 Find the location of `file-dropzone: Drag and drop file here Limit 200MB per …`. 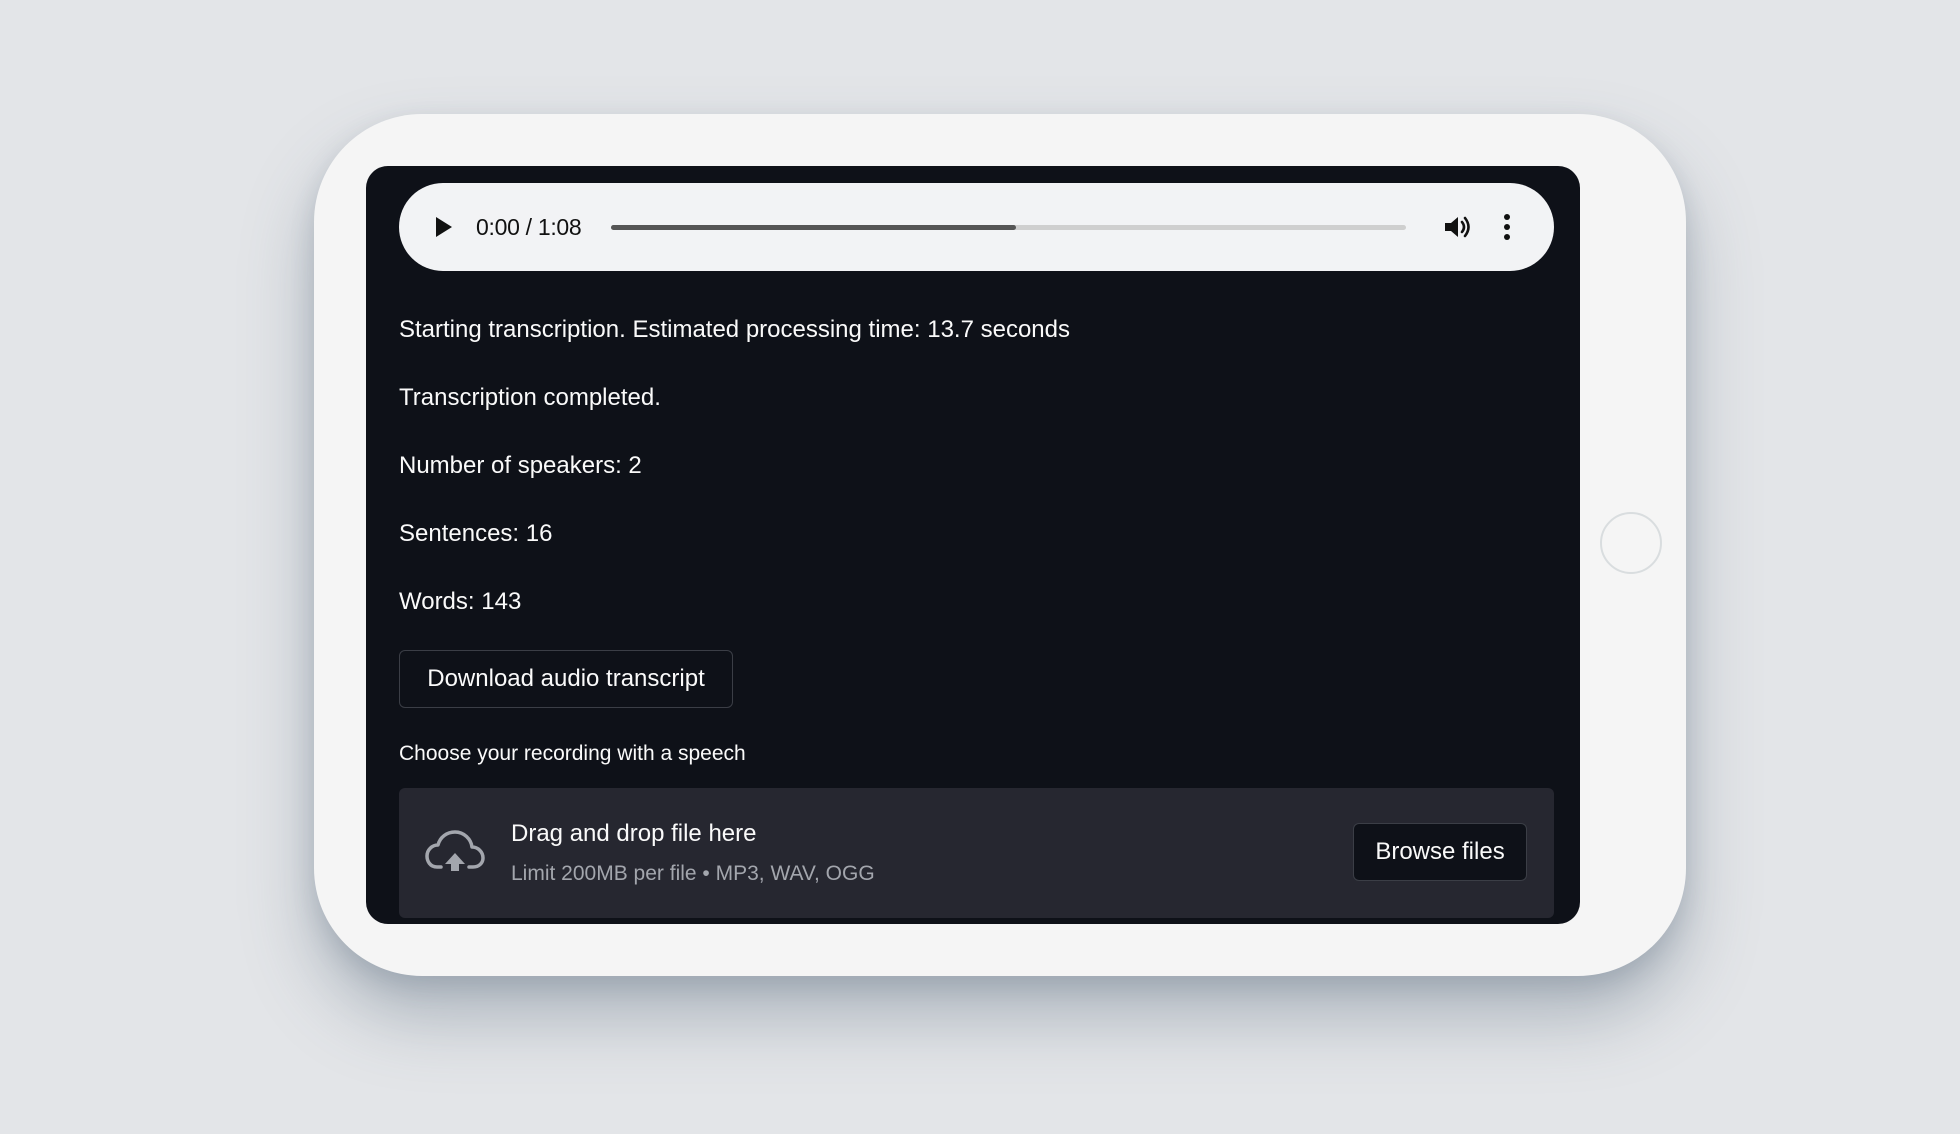

file-dropzone: Drag and drop file here Limit 200MB per … is located at coordinates (976, 853).